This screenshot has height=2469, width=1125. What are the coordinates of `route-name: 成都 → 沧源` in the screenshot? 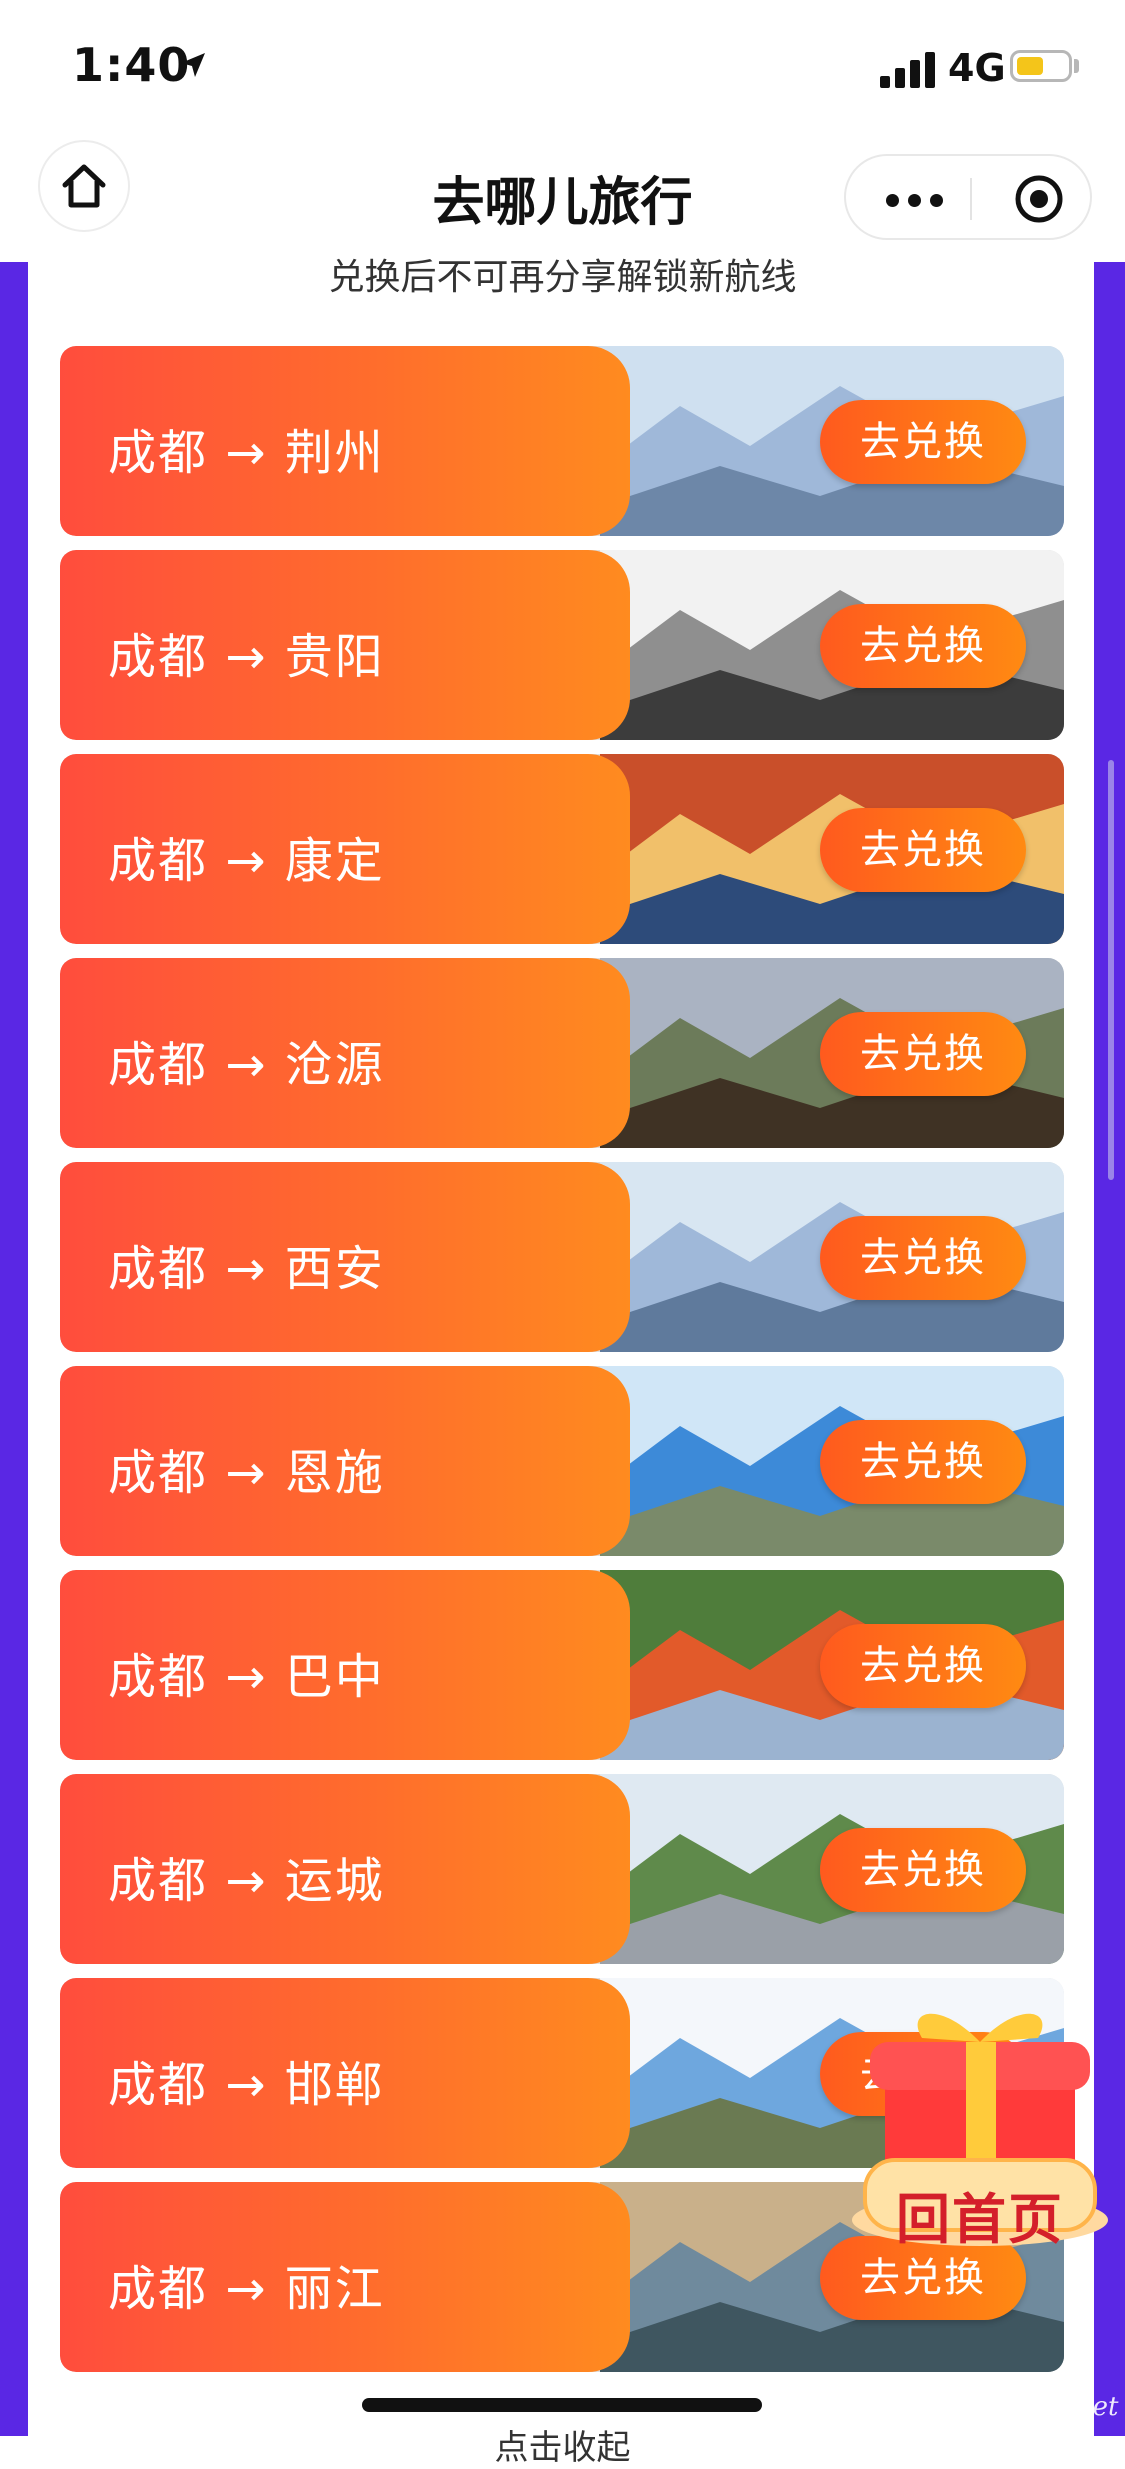 It's located at (246, 1065).